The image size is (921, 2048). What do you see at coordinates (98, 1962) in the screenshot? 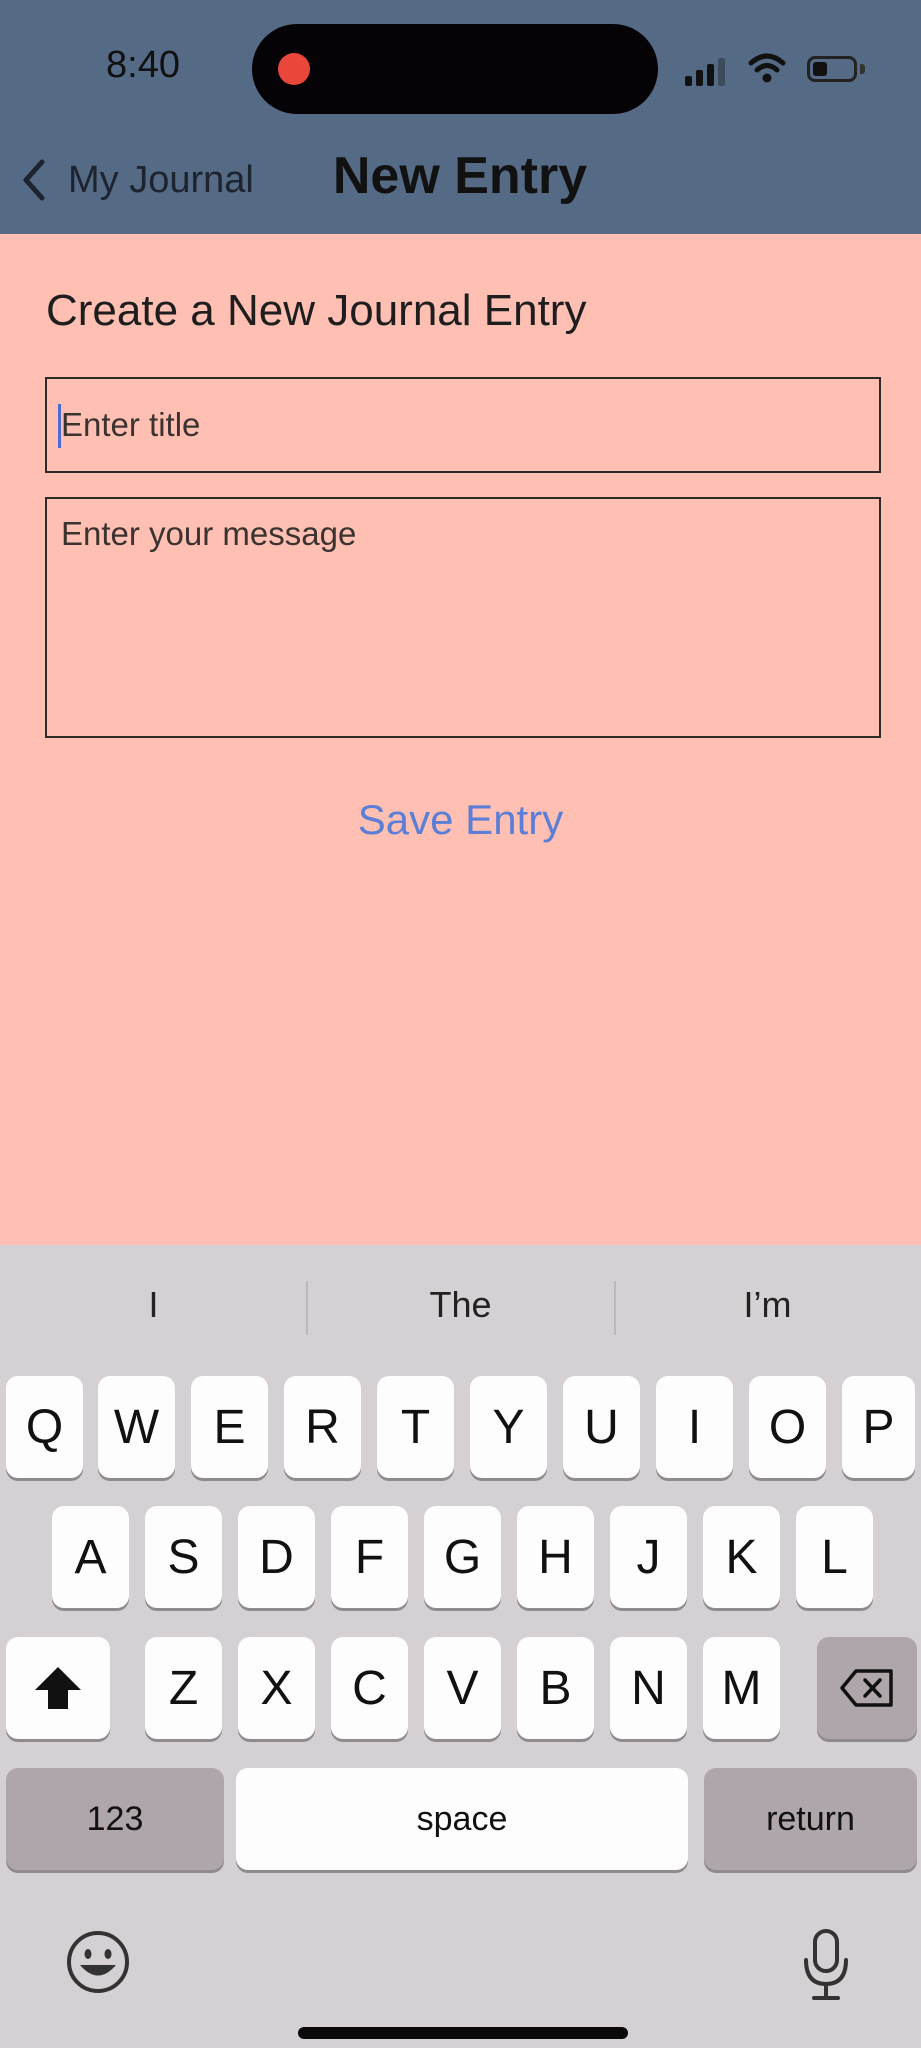
I see `emoji-icon` at bounding box center [98, 1962].